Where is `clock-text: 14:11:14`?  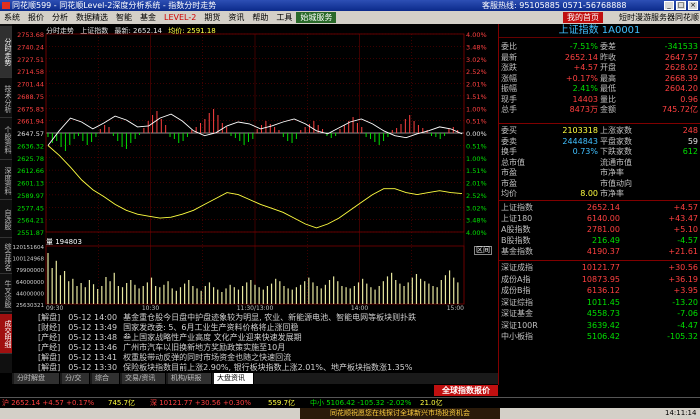
clock-text: 14:11:14 is located at coordinates (681, 413).